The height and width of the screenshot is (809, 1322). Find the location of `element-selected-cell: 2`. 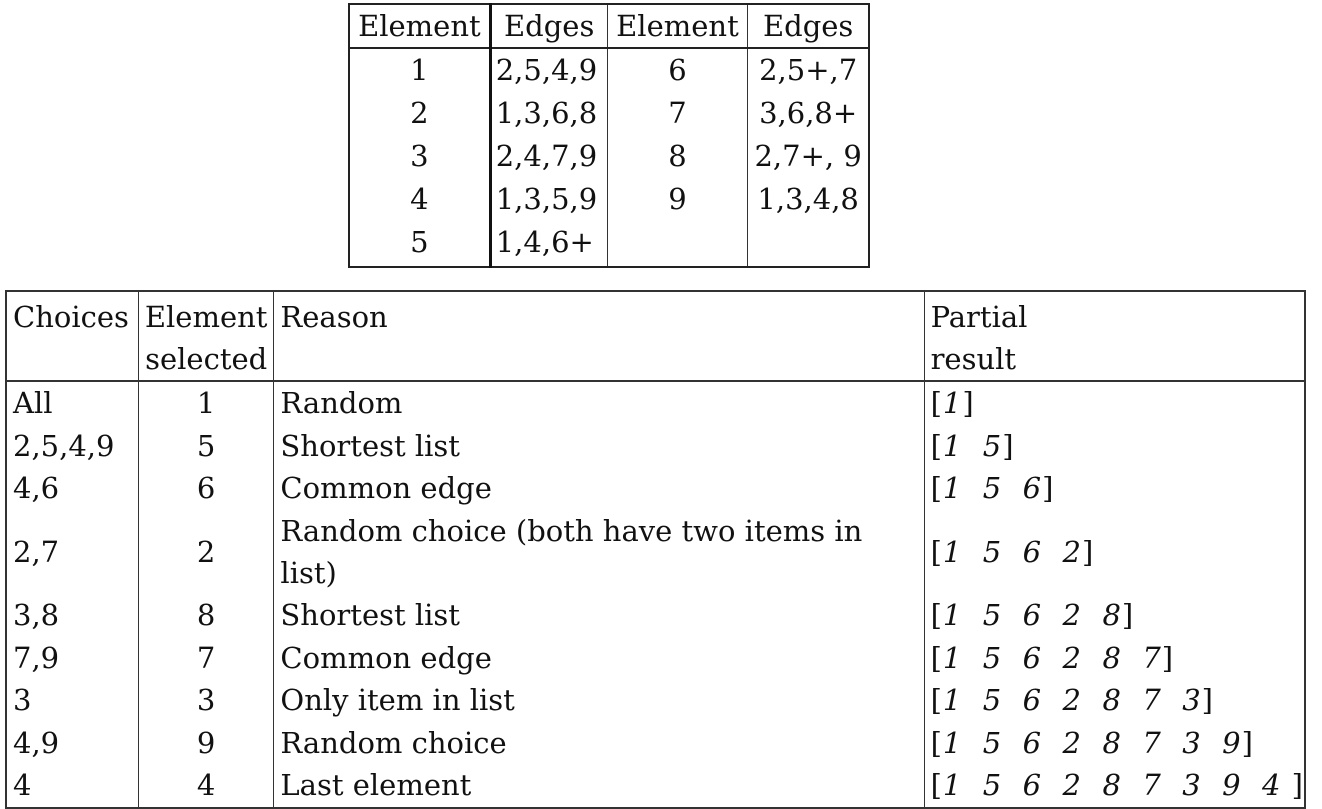

element-selected-cell: 2 is located at coordinates (206, 551).